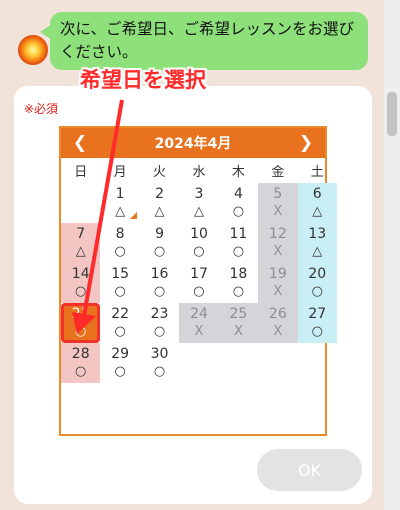  I want to click on day-number: 18, so click(238, 274).